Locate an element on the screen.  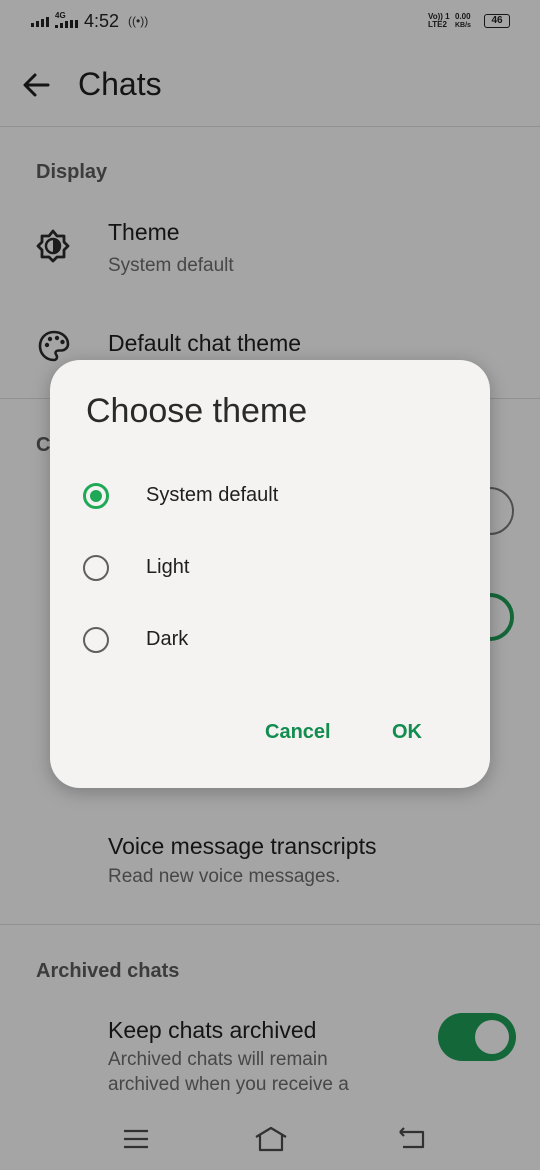
option-system-default: System default is located at coordinates (270, 496).